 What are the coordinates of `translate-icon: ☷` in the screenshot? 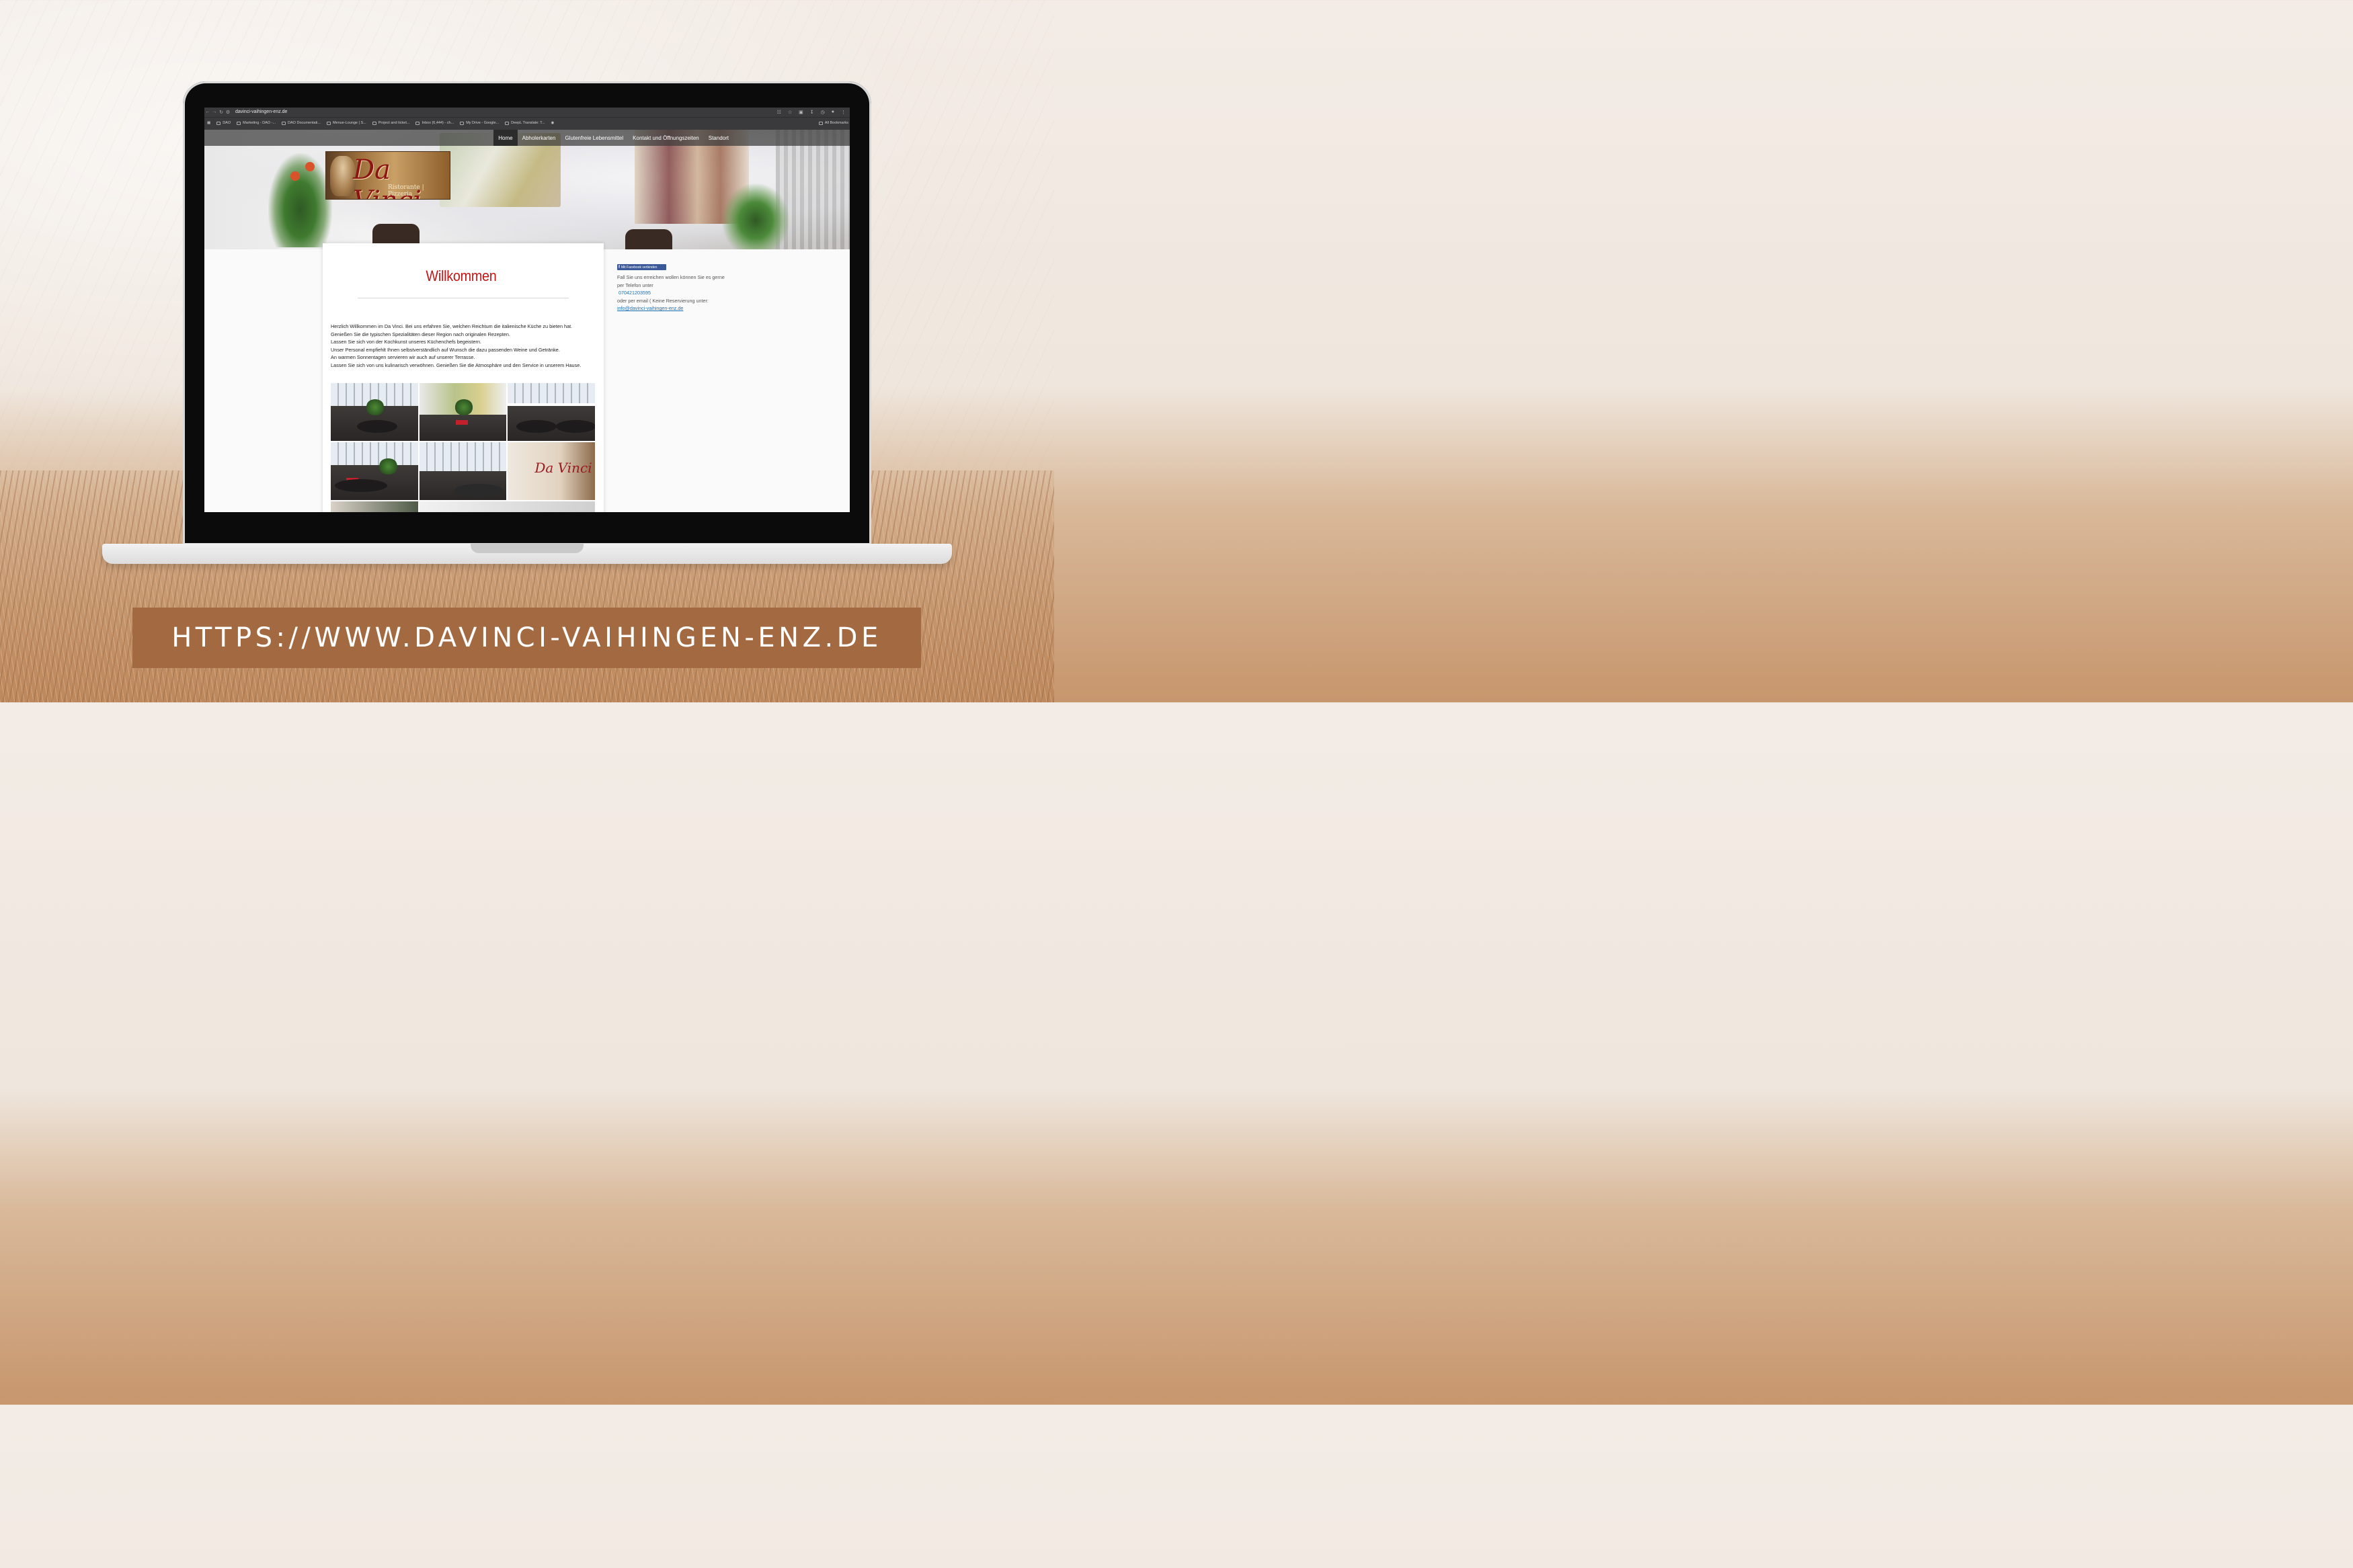 It's located at (779, 113).